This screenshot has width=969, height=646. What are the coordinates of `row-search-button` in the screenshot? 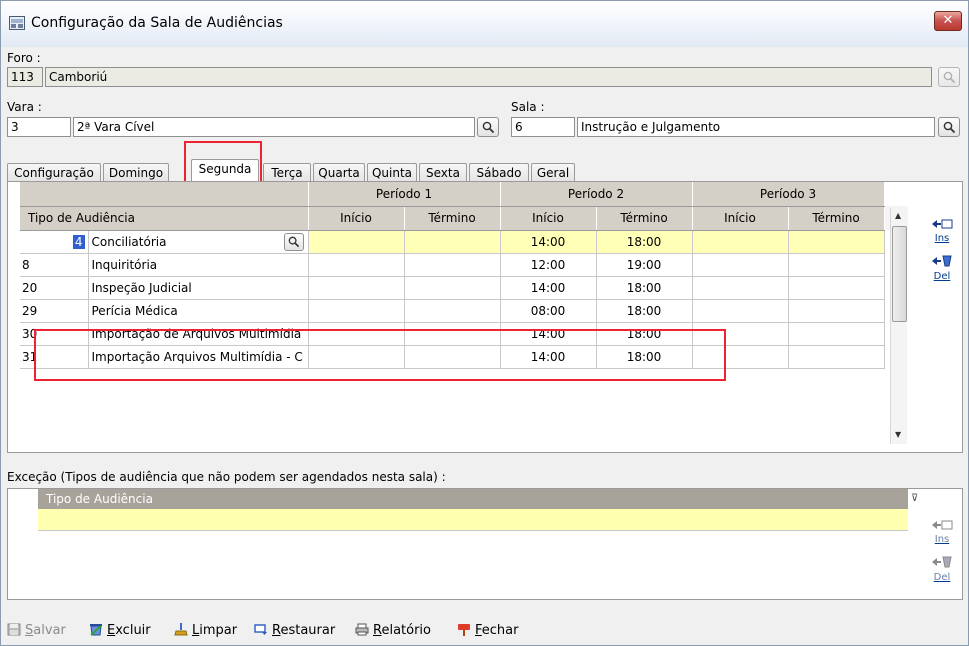 It's located at (293, 241).